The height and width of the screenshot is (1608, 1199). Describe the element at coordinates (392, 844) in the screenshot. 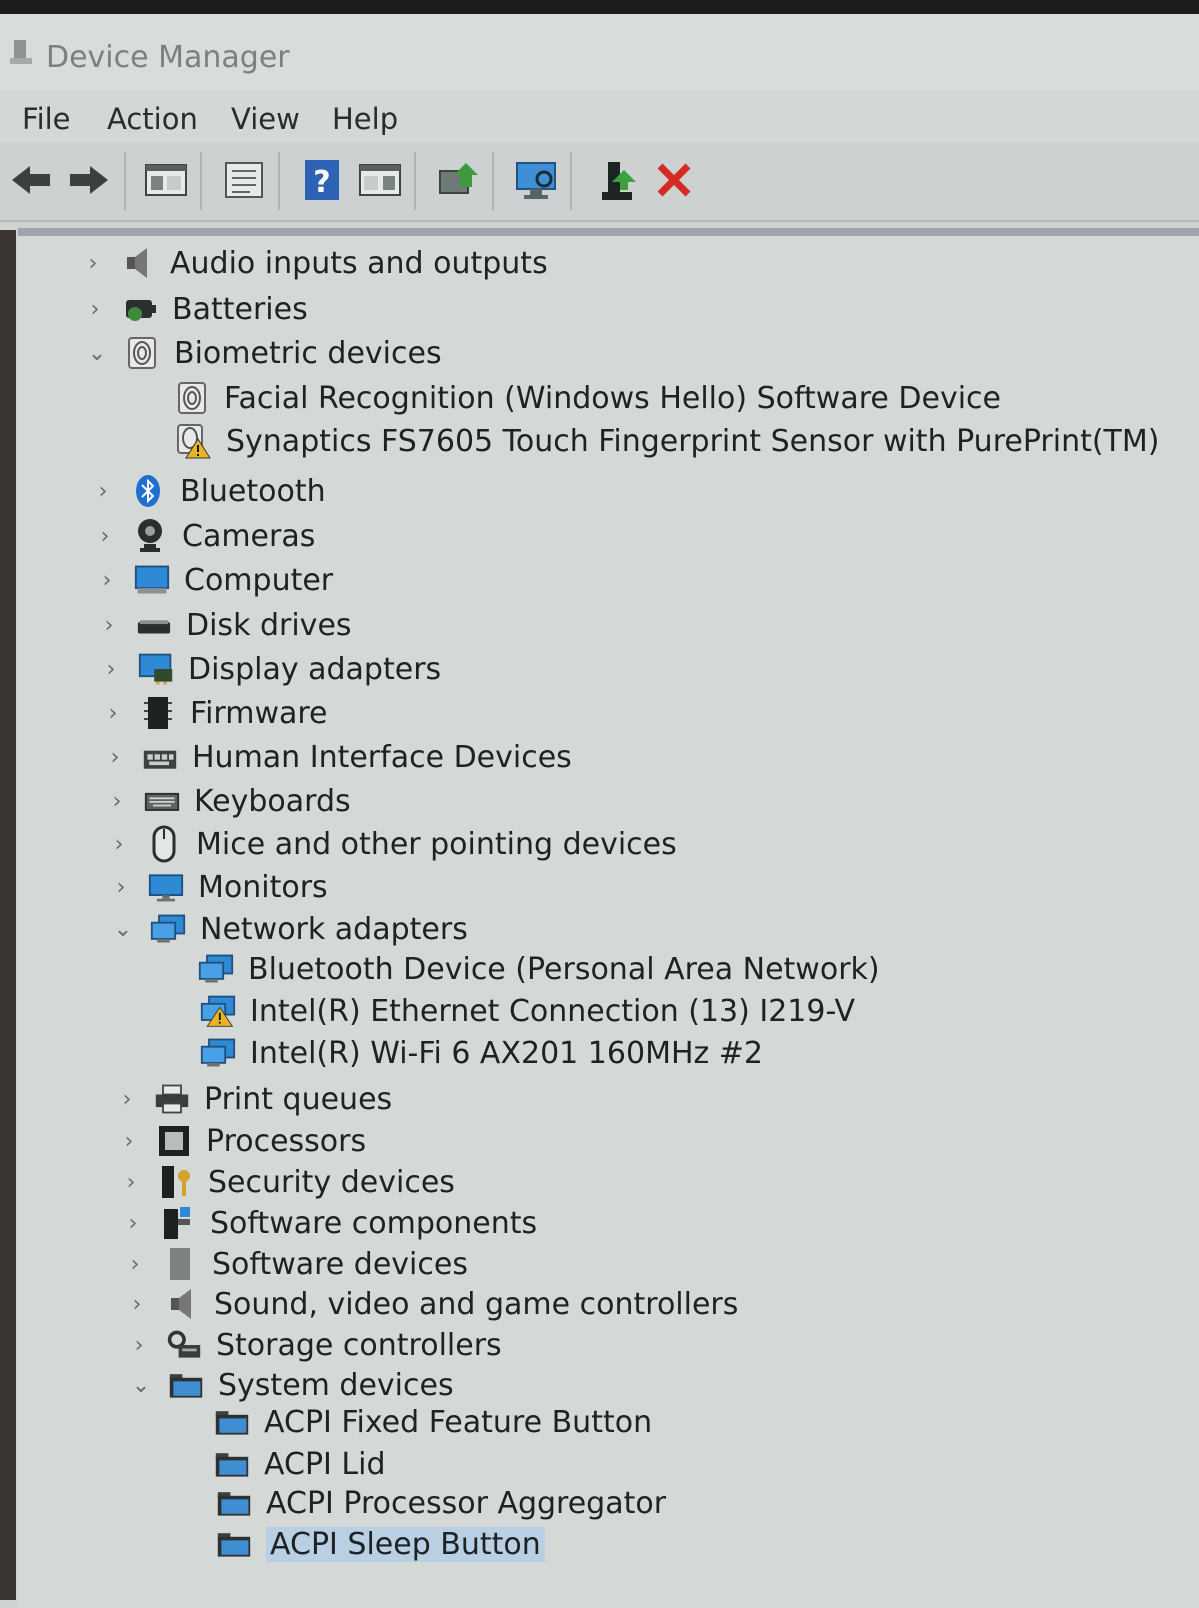

I see `tree-item-mice: › Mice and other pointing devices` at that location.